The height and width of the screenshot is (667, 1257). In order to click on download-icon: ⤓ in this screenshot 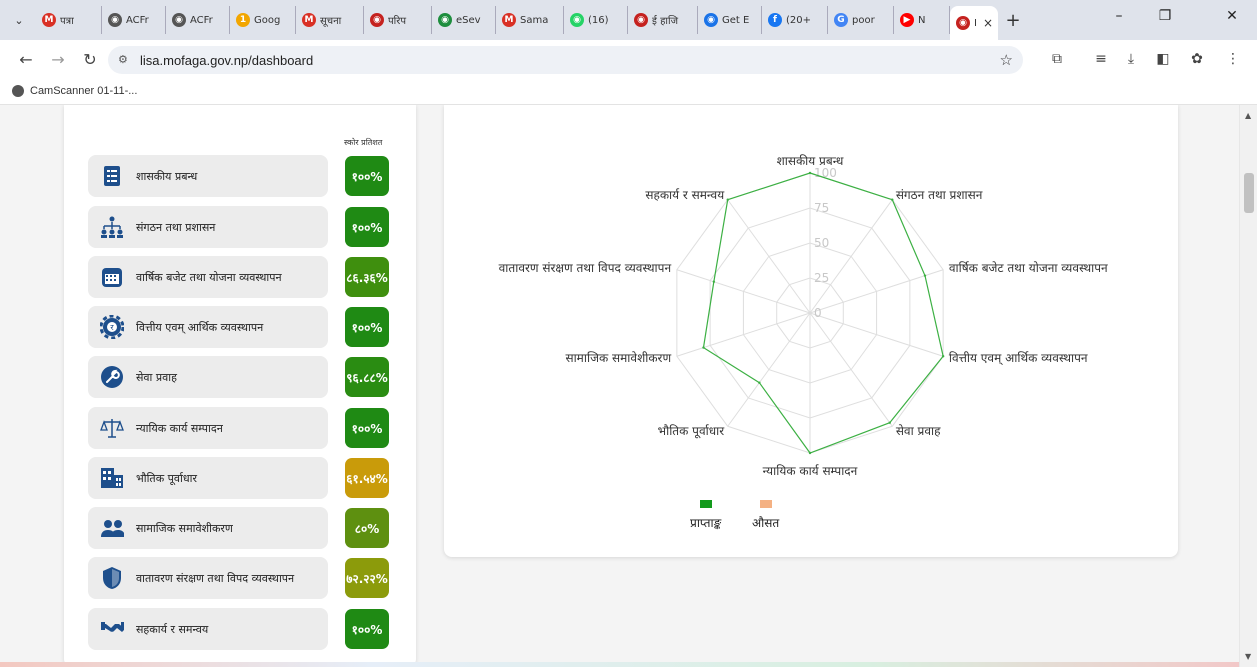, I will do `click(1131, 59)`.